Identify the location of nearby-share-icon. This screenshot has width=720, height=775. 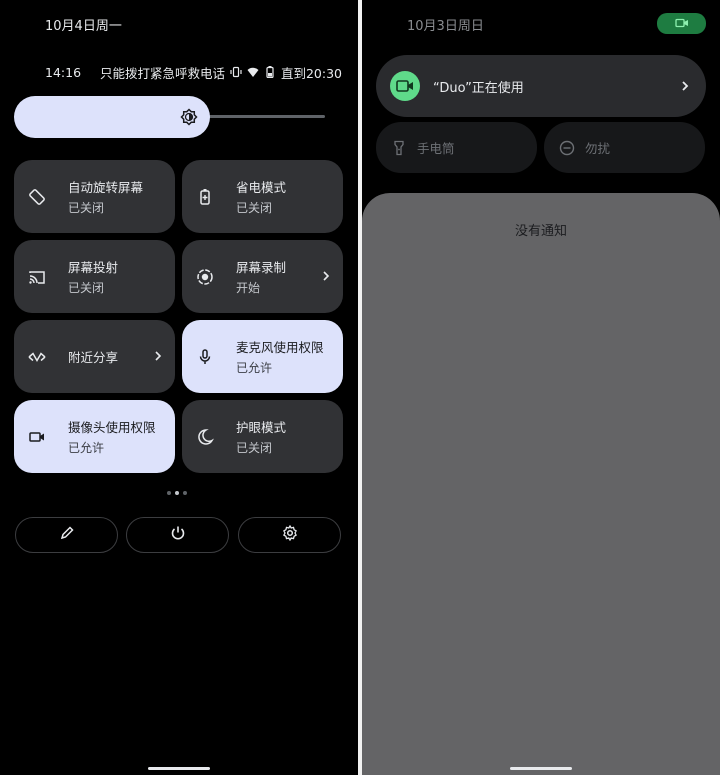
(37, 357).